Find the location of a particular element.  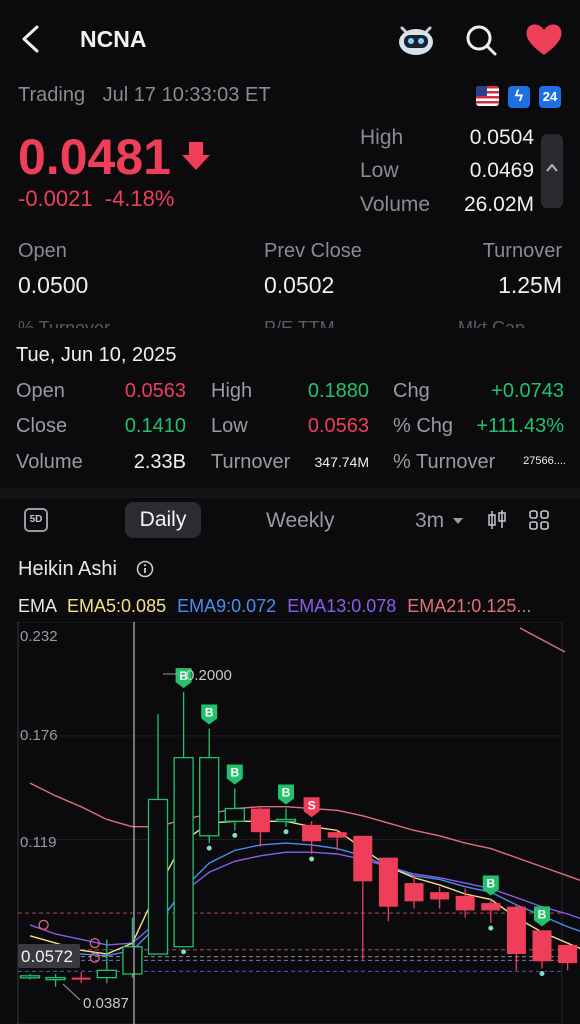

chart-type-icon is located at coordinates (497, 520).